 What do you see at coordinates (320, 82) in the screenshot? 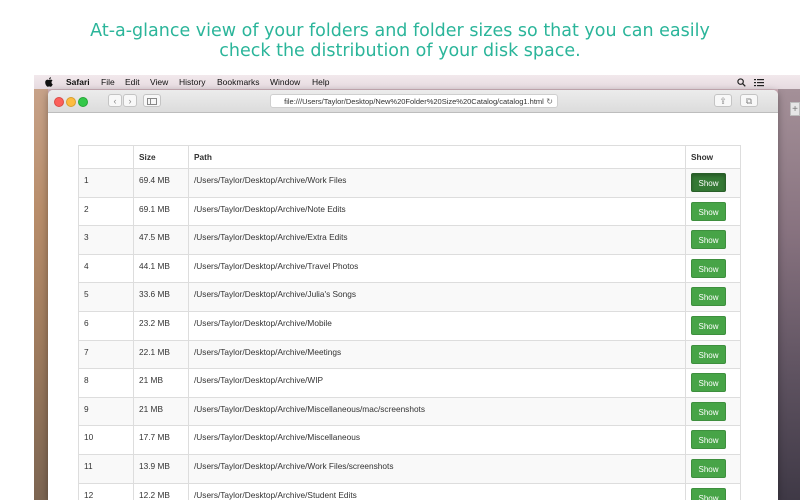
I see `menu-help: Help` at bounding box center [320, 82].